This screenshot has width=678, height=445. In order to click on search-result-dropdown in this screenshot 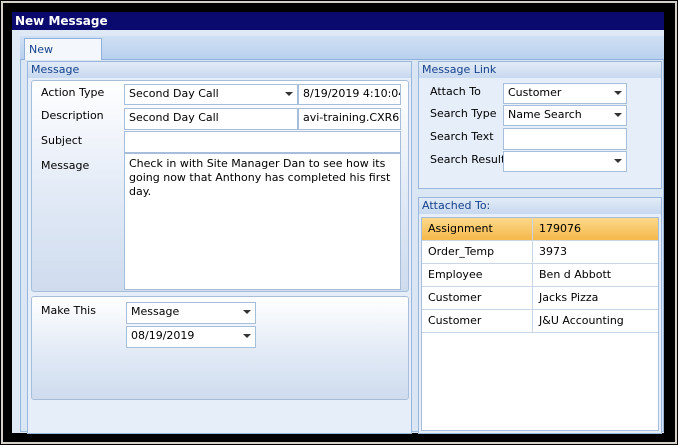, I will do `click(565, 161)`.